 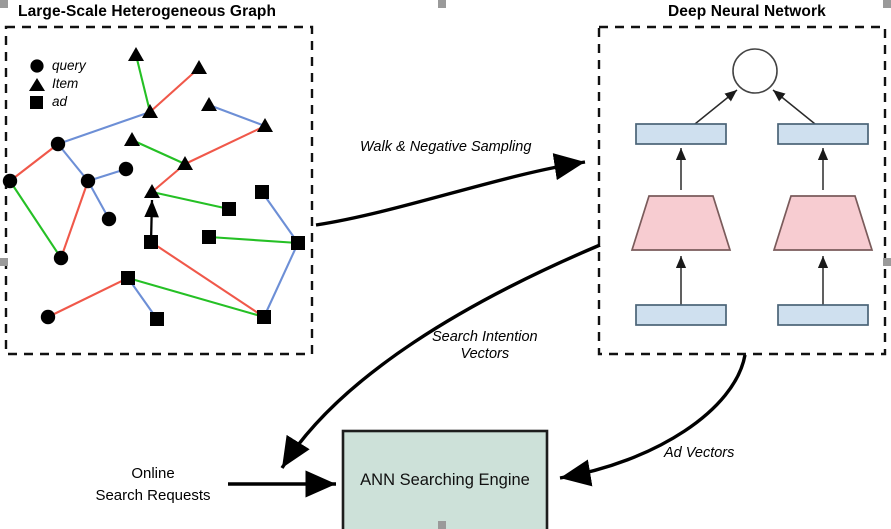 I want to click on label-requests-line1: Online, so click(x=153, y=473).